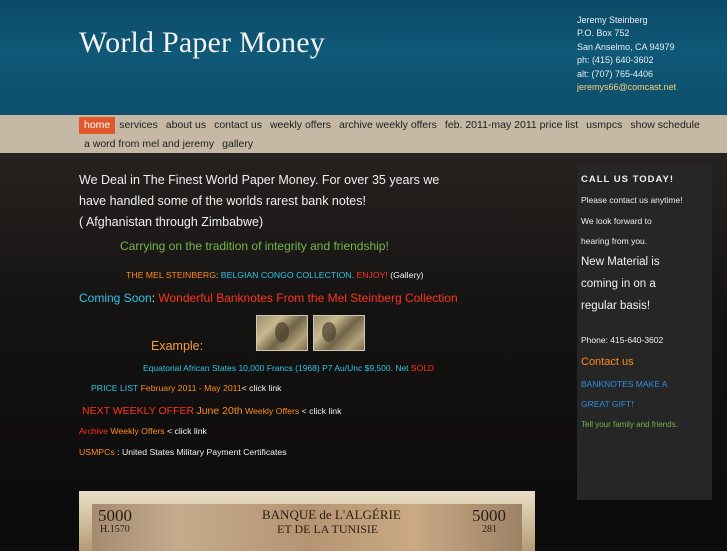  Describe the element at coordinates (489, 529) in the screenshot. I see `banknote-serial-right: 281` at that location.